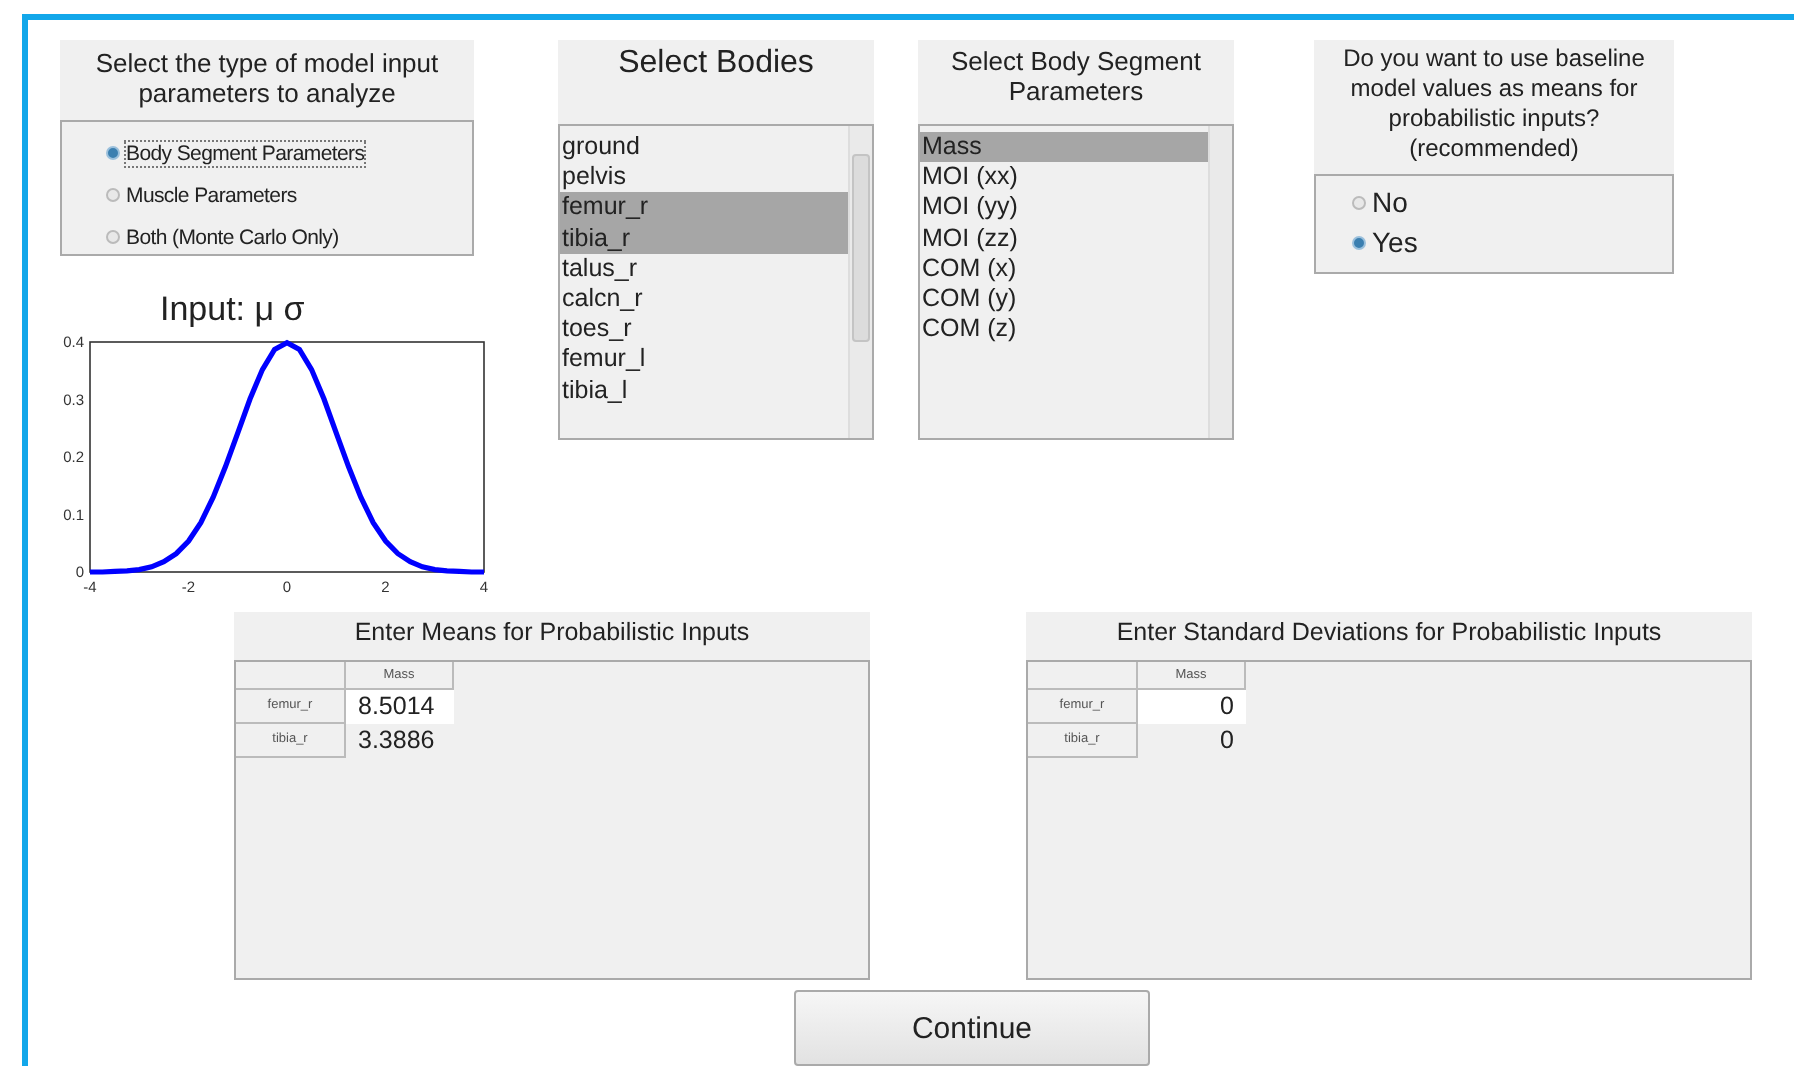 Image resolution: width=1794 pixels, height=1066 pixels. I want to click on list-item: COM (z), so click(1064, 329).